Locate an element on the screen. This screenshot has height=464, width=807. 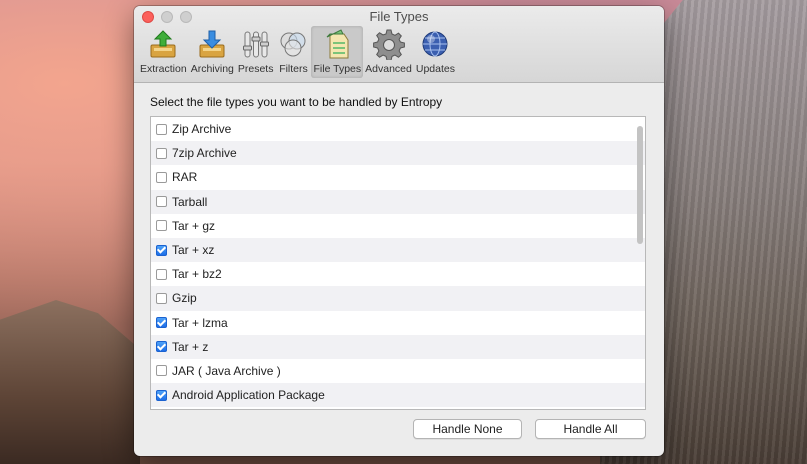
toolbar-label: Filters is located at coordinates (293, 69).